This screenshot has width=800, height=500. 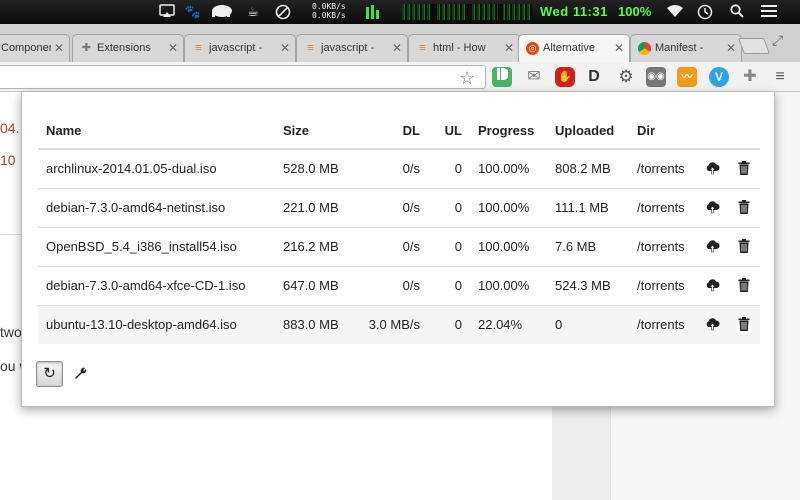 What do you see at coordinates (167, 12) in the screenshot?
I see `airplay-icon` at bounding box center [167, 12].